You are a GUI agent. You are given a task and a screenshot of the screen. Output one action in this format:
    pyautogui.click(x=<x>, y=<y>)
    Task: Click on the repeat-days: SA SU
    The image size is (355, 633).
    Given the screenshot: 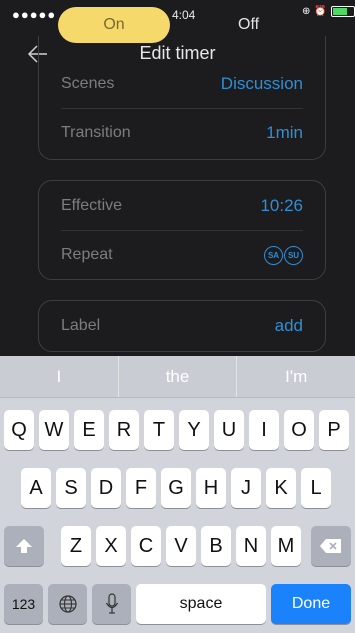 What is the action you would take?
    pyautogui.click(x=283, y=255)
    